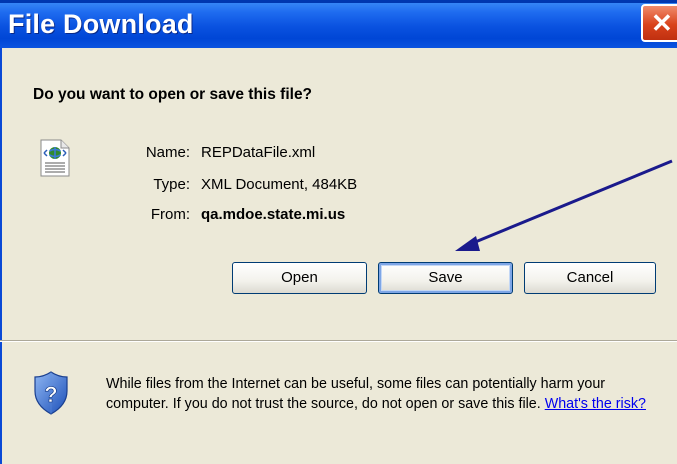 This screenshot has height=464, width=677. Describe the element at coordinates (570, 203) in the screenshot. I see `arrow-shaft` at that location.